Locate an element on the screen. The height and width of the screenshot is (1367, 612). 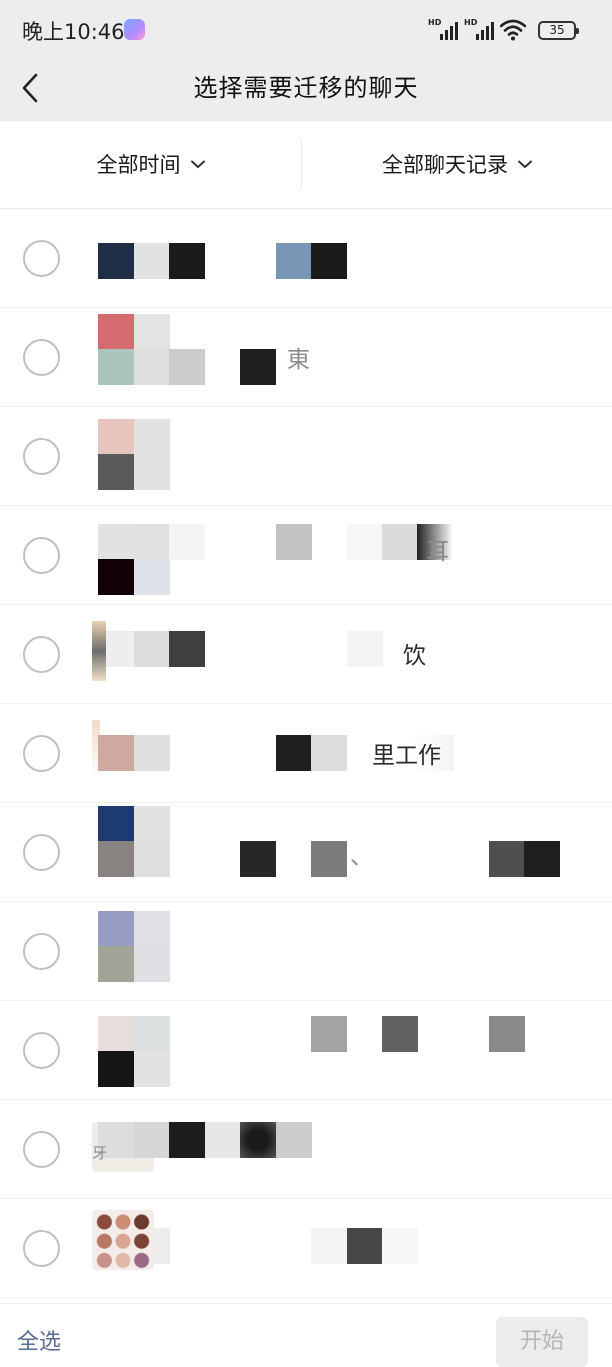
battery-icon: 35 is located at coordinates (558, 30).